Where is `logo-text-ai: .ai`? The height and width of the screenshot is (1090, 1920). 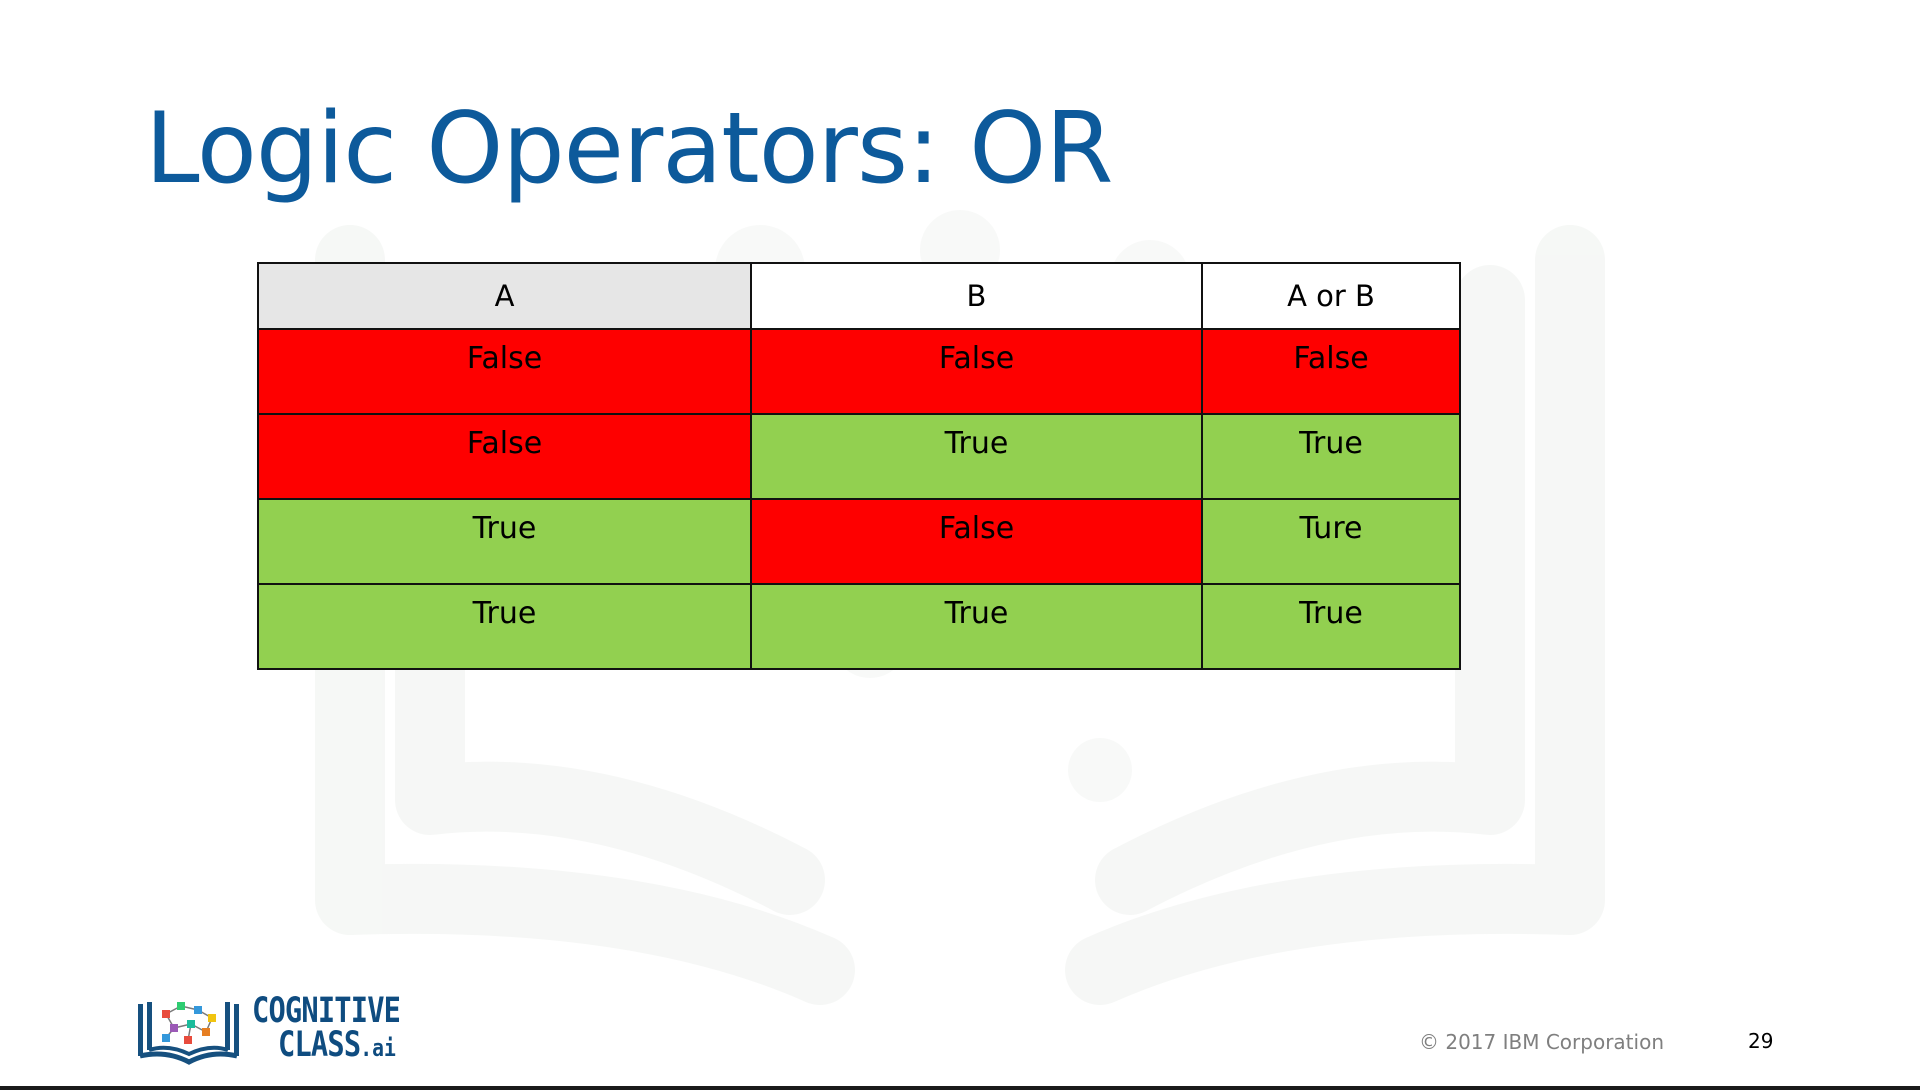 logo-text-ai: .ai is located at coordinates (378, 1048).